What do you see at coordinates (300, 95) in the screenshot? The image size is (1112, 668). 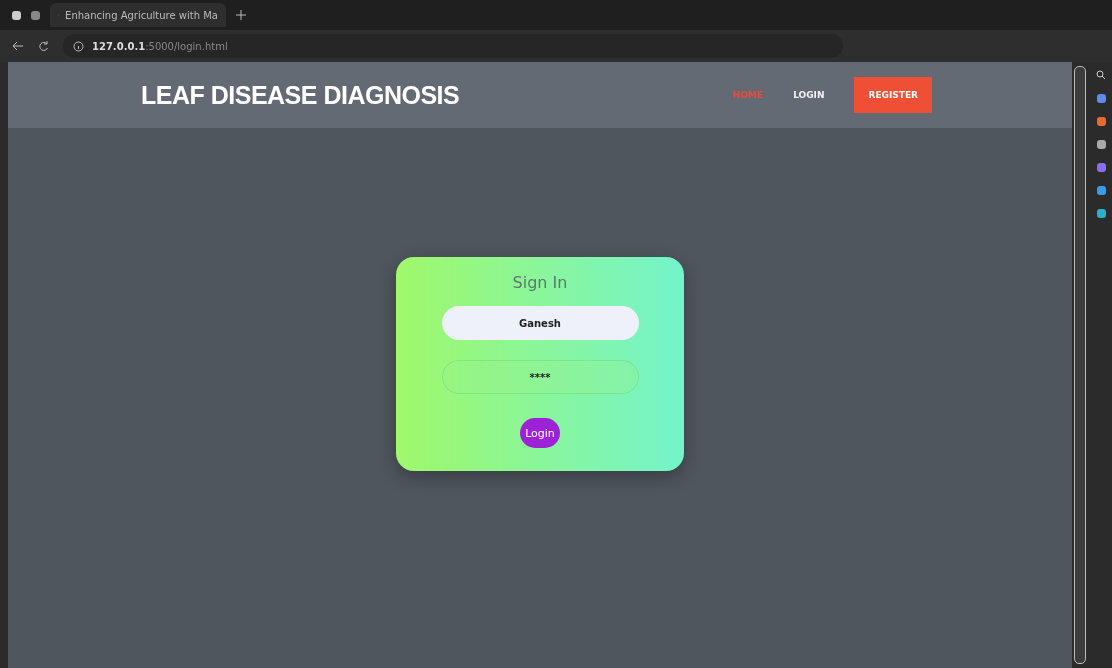 I see `site-logo: LEAF DISEASE DIAGNOSIS` at bounding box center [300, 95].